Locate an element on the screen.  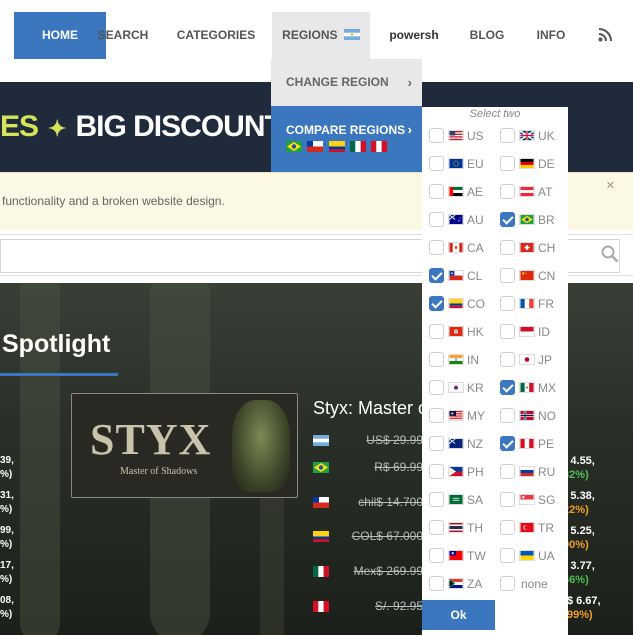
nav-blog: BLOG is located at coordinates (487, 35).